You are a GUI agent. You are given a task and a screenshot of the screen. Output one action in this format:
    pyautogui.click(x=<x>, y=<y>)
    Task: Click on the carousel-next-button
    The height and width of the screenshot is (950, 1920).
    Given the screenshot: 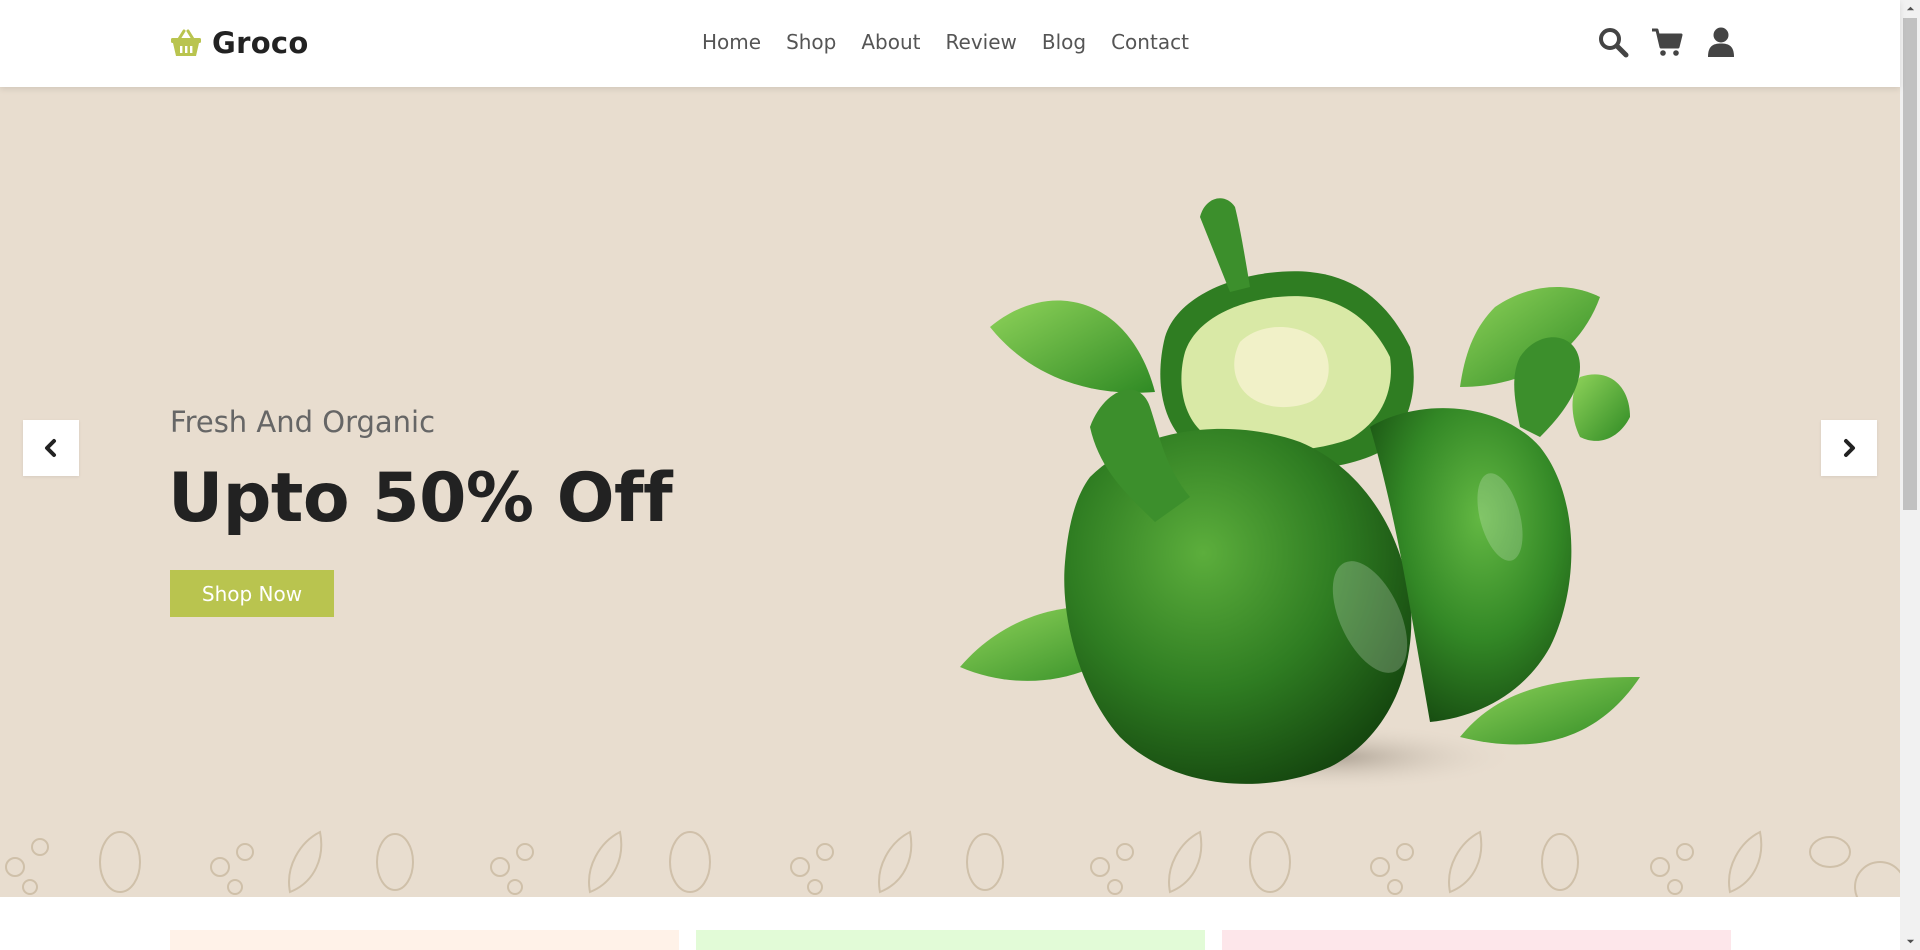 What is the action you would take?
    pyautogui.click(x=1849, y=448)
    